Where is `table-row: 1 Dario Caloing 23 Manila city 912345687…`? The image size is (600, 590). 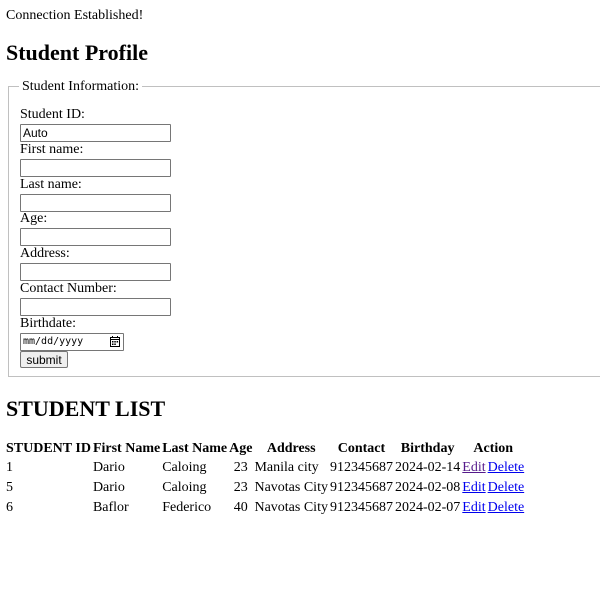 table-row: 1 Dario Caloing 23 Manila city 912345687… is located at coordinates (265, 469).